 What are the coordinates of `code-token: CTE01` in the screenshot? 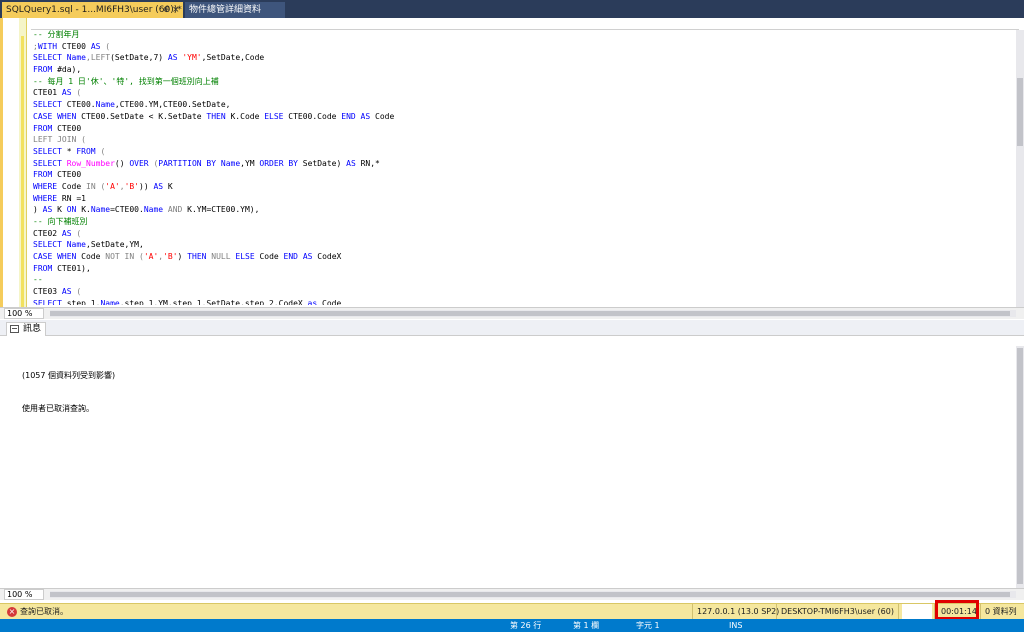 It's located at (47, 93).